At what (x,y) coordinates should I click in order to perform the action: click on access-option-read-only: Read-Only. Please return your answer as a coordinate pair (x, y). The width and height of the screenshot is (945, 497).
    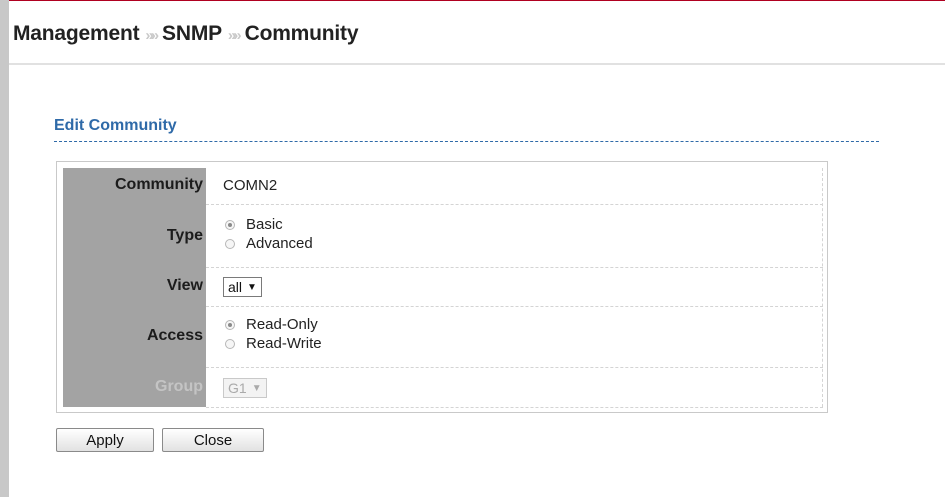
    Looking at the image, I should click on (272, 324).